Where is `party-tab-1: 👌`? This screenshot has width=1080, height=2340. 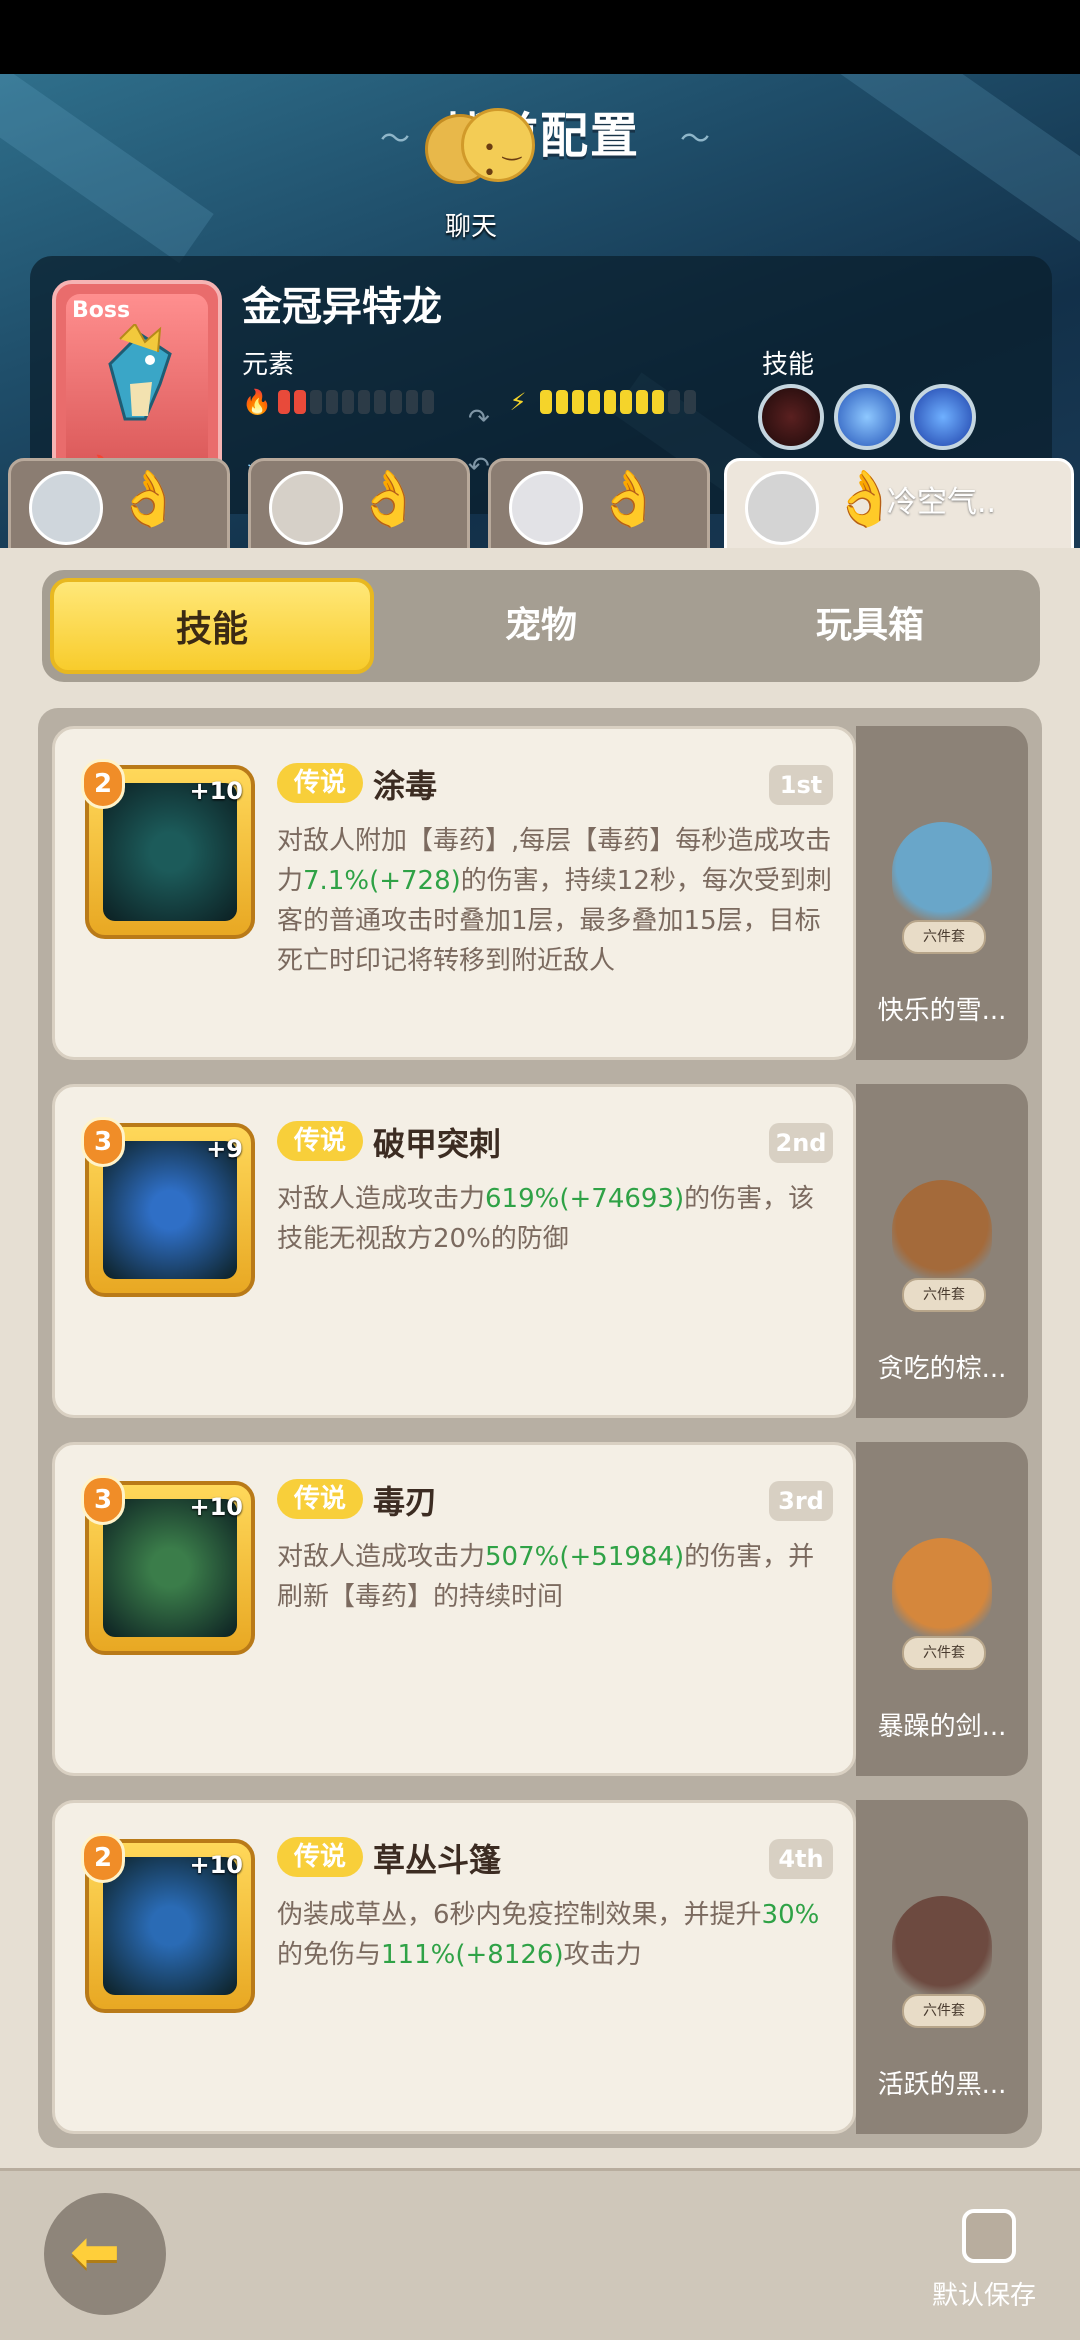
party-tab-1: 👌 is located at coordinates (119, 505).